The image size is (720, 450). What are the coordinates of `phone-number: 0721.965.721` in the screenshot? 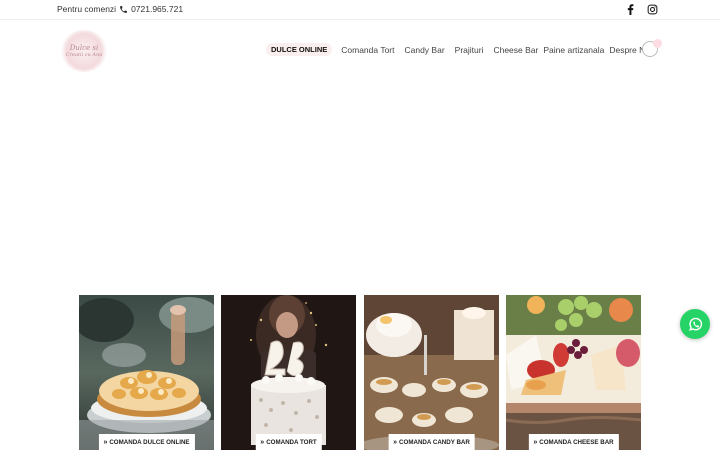 It's located at (157, 9).